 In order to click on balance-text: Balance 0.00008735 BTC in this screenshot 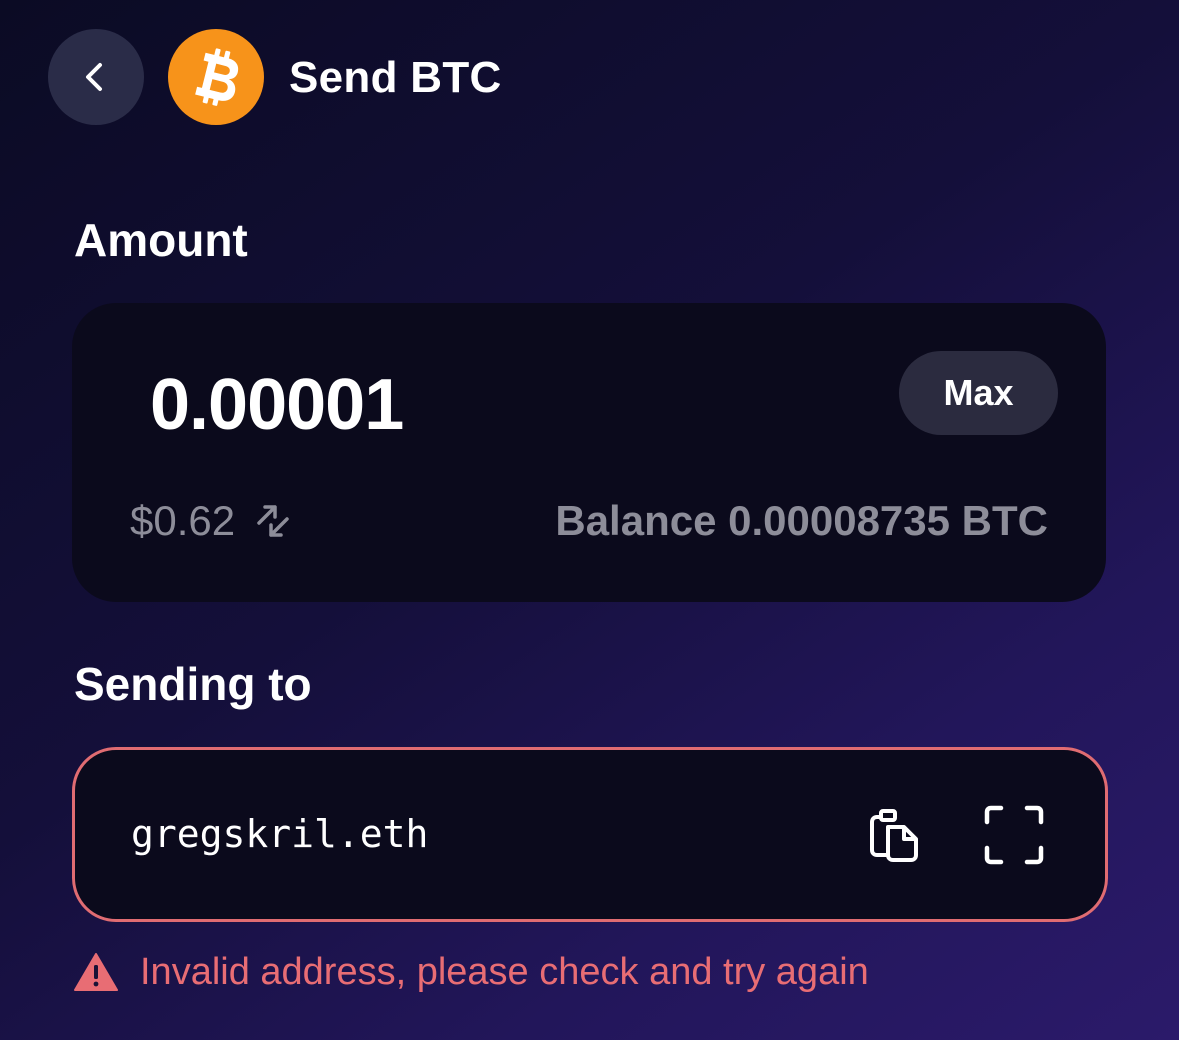, I will do `click(801, 520)`.